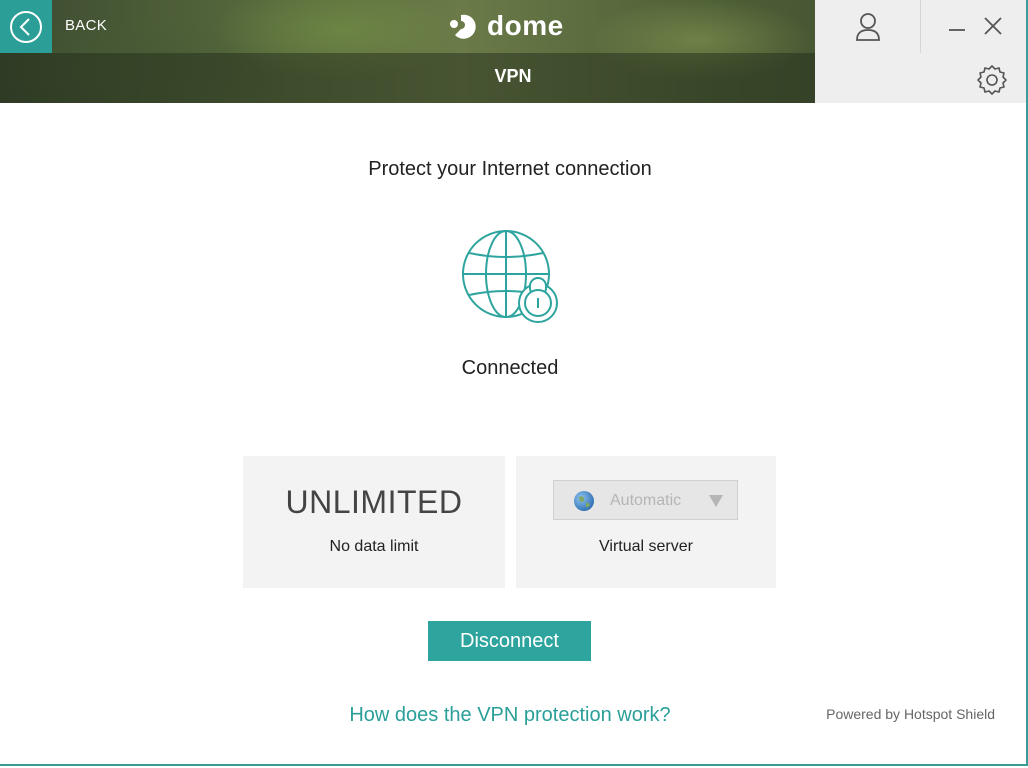 The image size is (1028, 768). Describe the element at coordinates (86, 25) in the screenshot. I see `back-label: BACK` at that location.